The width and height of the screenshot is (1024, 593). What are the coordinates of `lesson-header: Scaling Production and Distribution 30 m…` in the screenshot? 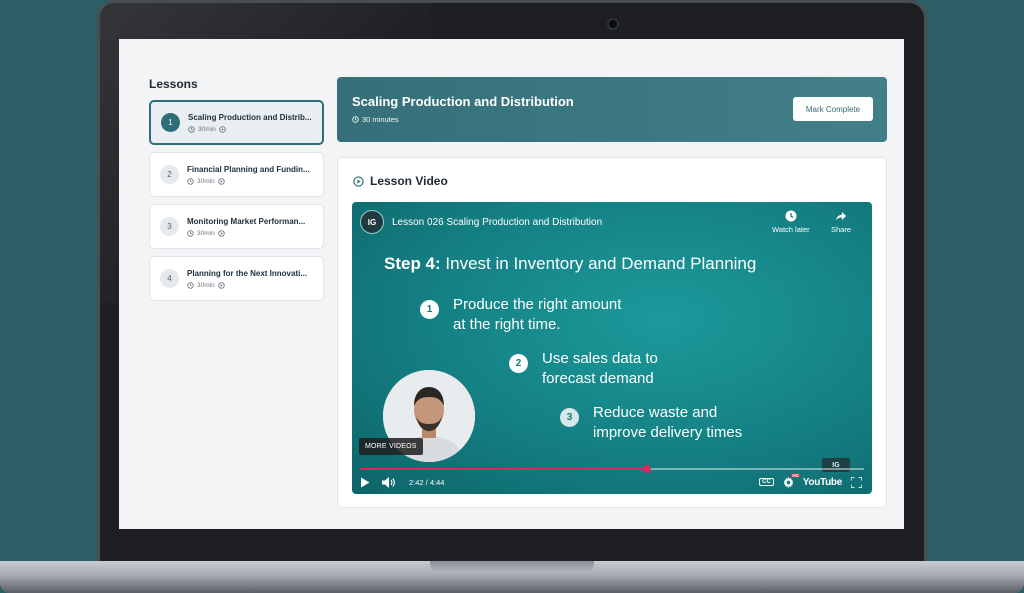 It's located at (612, 109).